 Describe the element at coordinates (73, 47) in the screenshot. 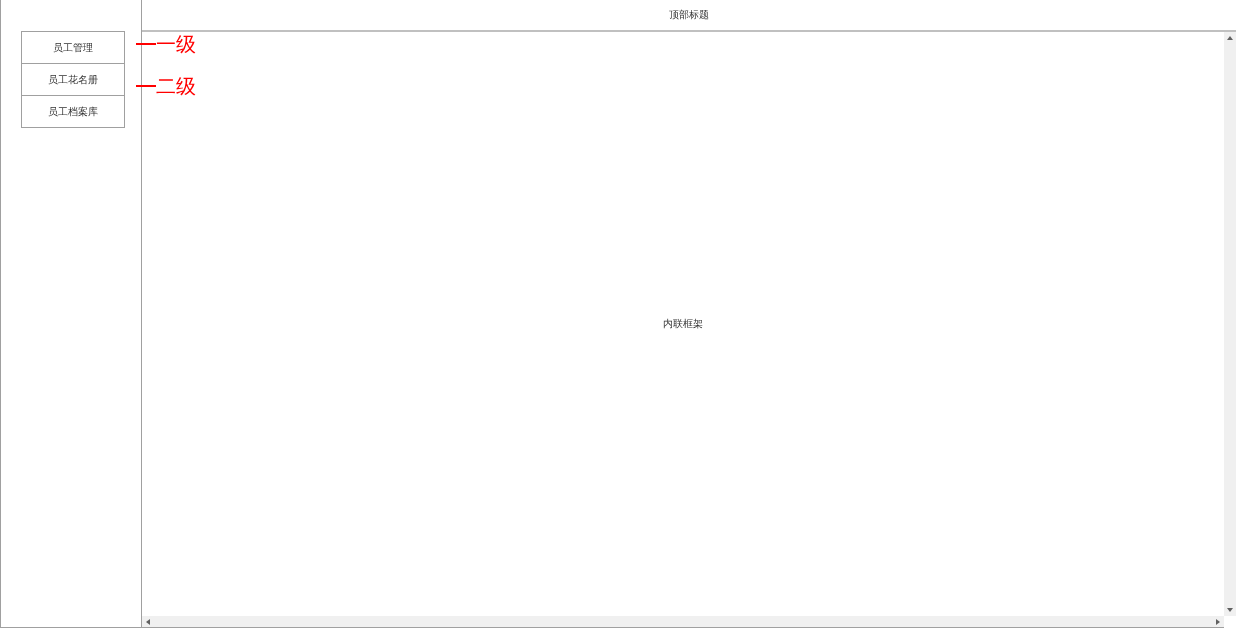

I see `menu-item: 员工管理` at that location.